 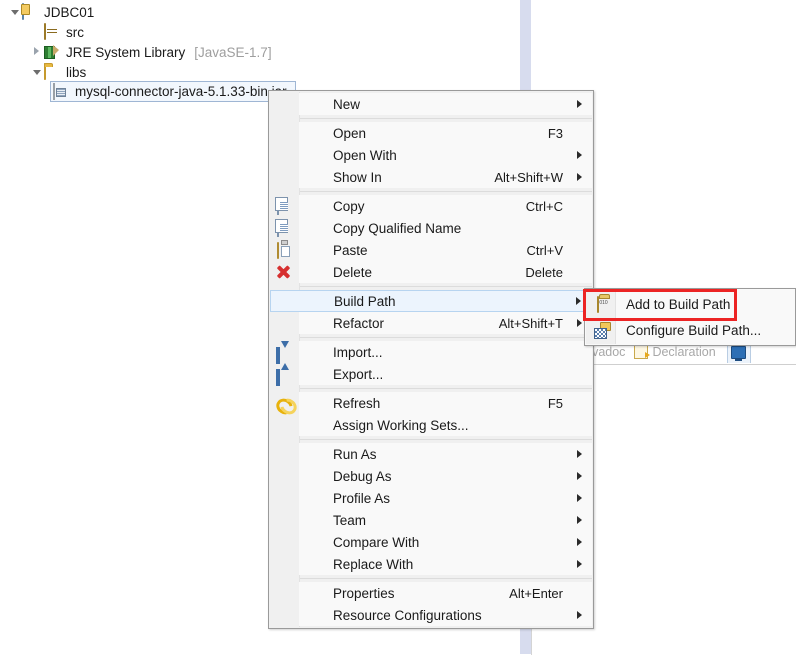 What do you see at coordinates (347, 104) in the screenshot?
I see `menu-item-label: New` at bounding box center [347, 104].